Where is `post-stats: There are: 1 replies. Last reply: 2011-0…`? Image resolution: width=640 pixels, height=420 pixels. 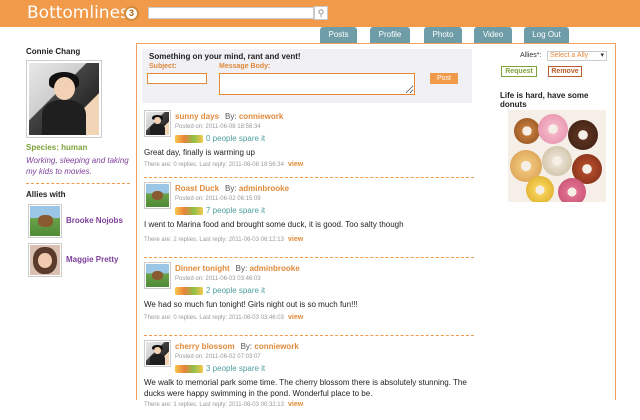
post-stats: There are: 1 replies. Last reply: 2011-0… is located at coordinates (224, 404).